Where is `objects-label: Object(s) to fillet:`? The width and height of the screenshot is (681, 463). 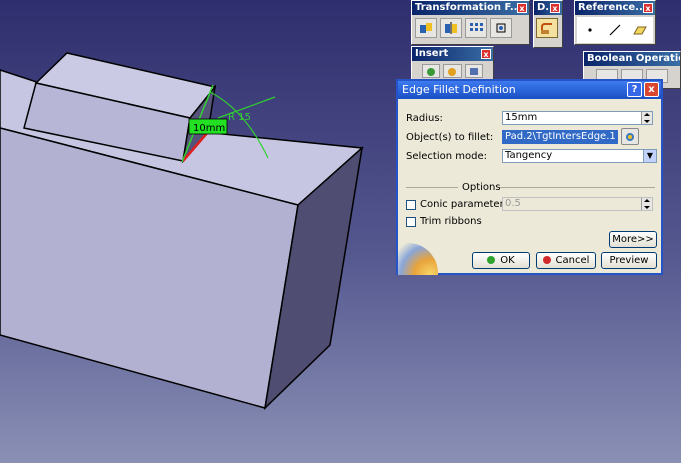 objects-label: Object(s) to fillet: is located at coordinates (450, 137).